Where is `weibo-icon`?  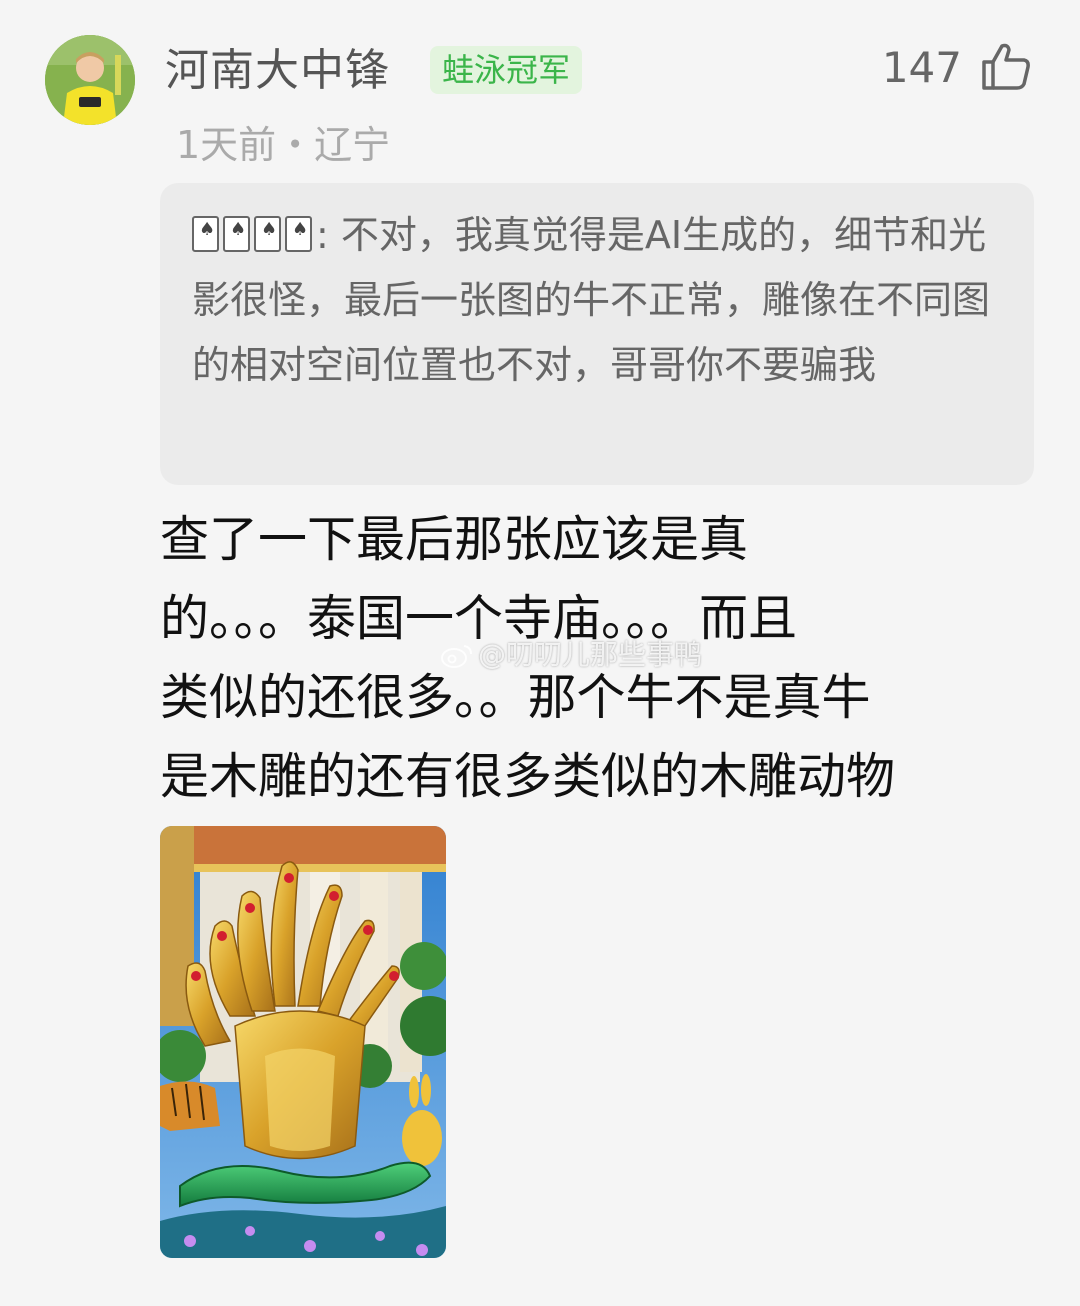
weibo-icon is located at coordinates (456, 656).